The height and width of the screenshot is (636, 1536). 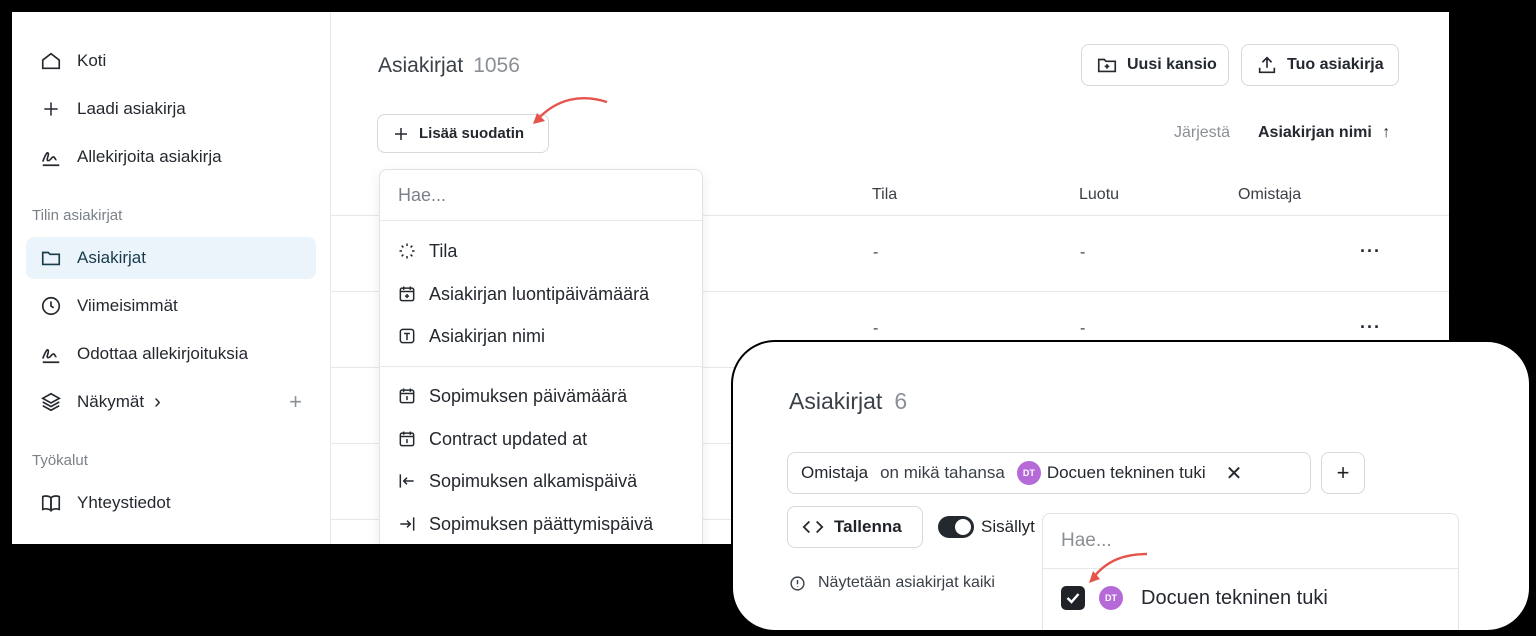 What do you see at coordinates (1335, 64) in the screenshot?
I see `import-document-label: Tuo asiakirja` at bounding box center [1335, 64].